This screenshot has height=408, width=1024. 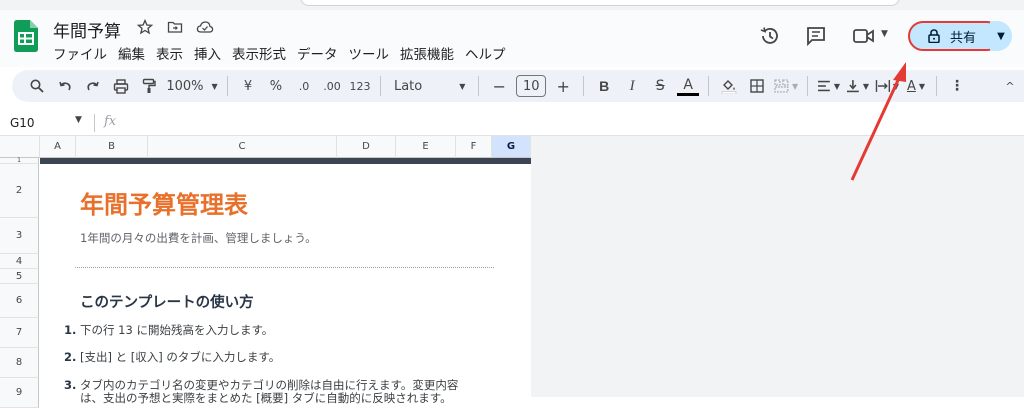 What do you see at coordinates (864, 36) in the screenshot?
I see `meet-video-icon` at bounding box center [864, 36].